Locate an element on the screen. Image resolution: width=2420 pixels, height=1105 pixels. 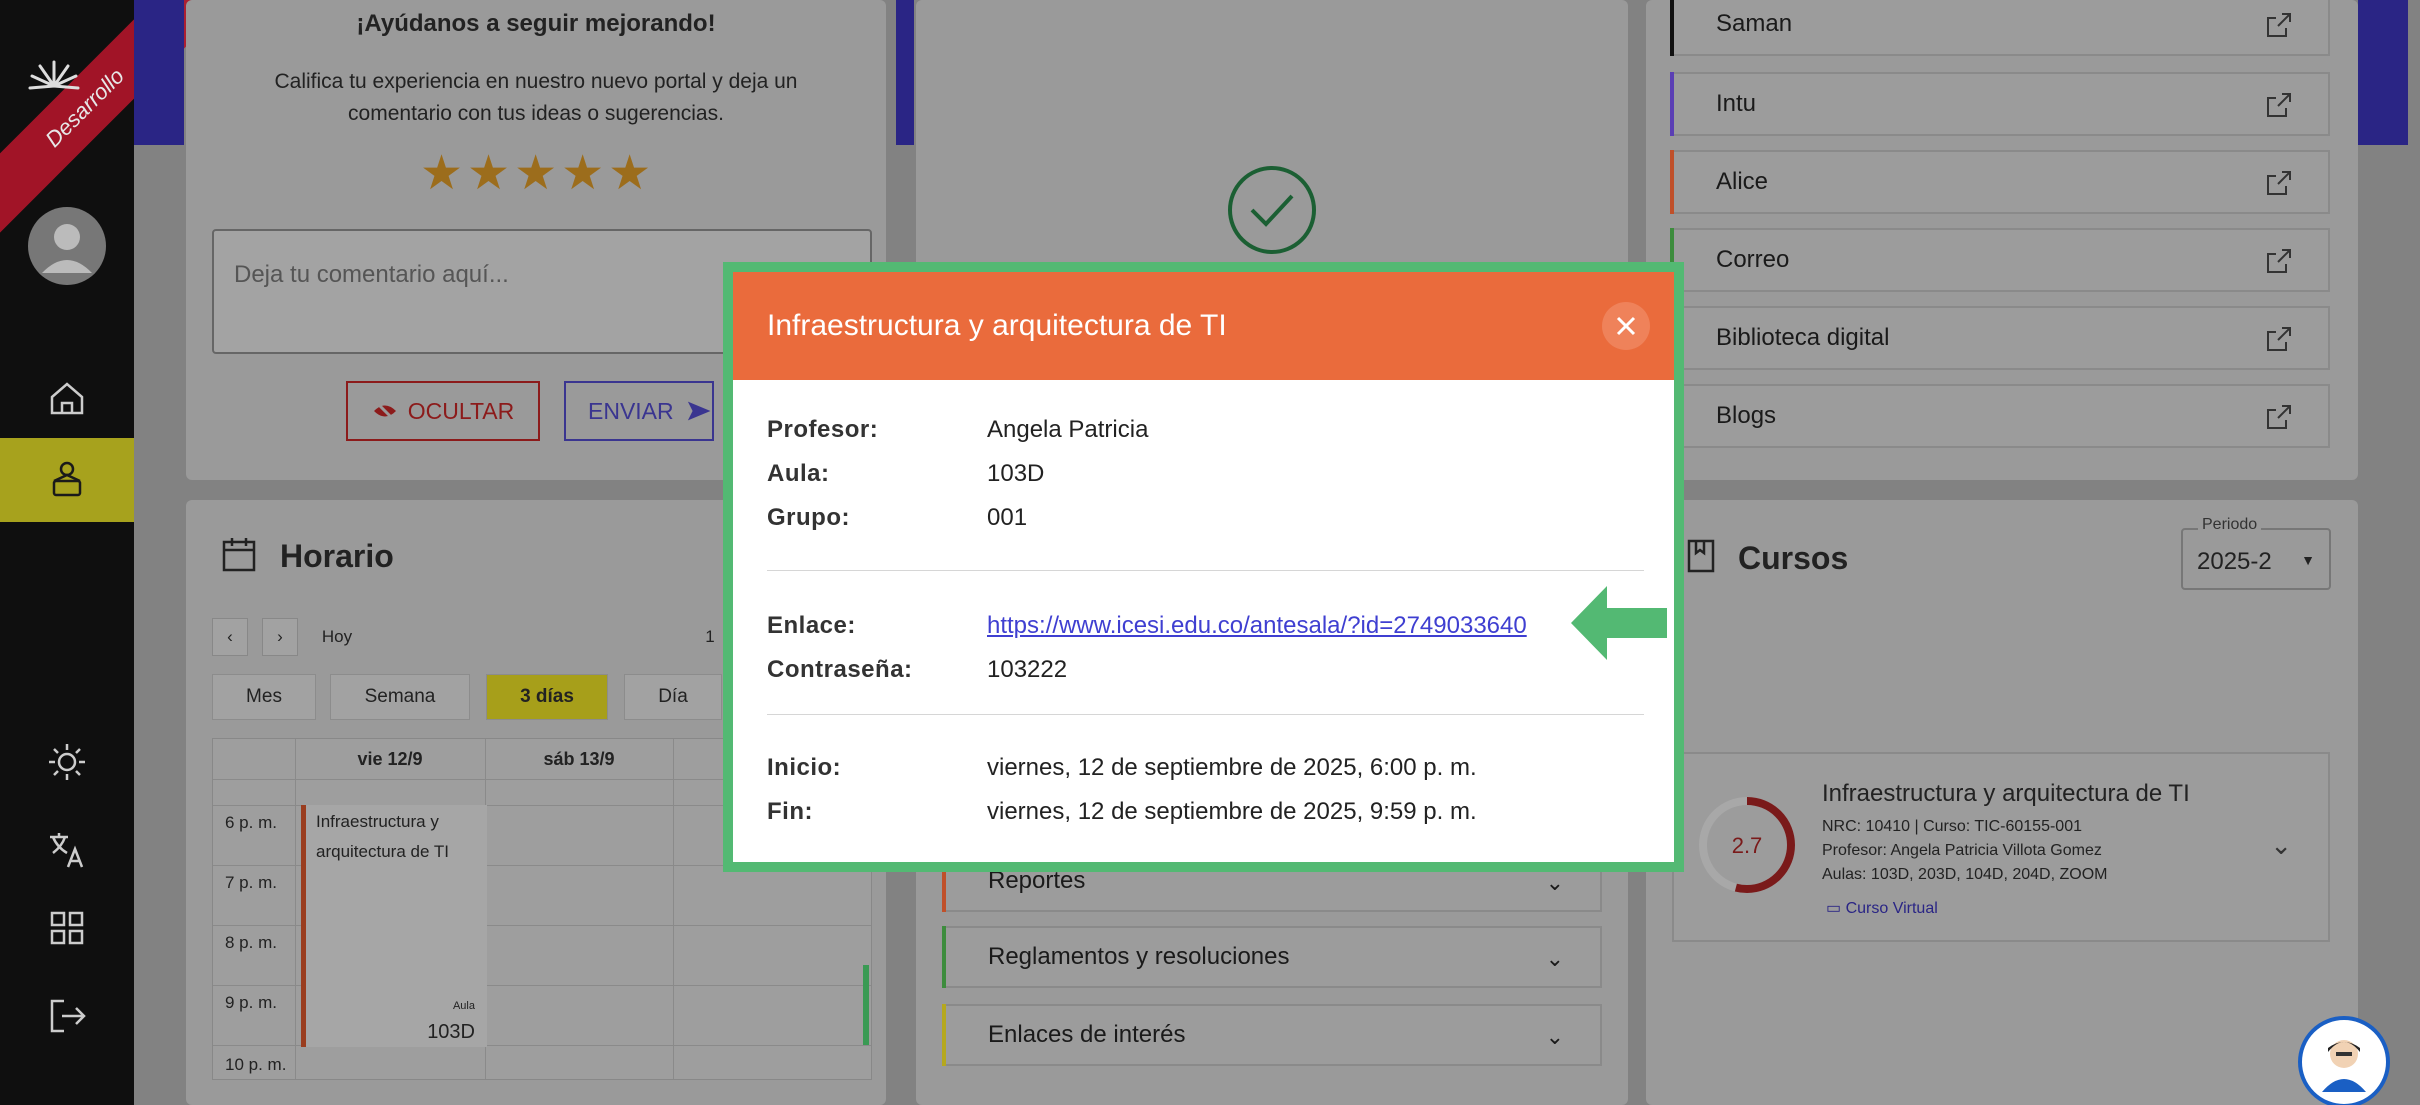
chatbot-button is located at coordinates (2344, 1060).